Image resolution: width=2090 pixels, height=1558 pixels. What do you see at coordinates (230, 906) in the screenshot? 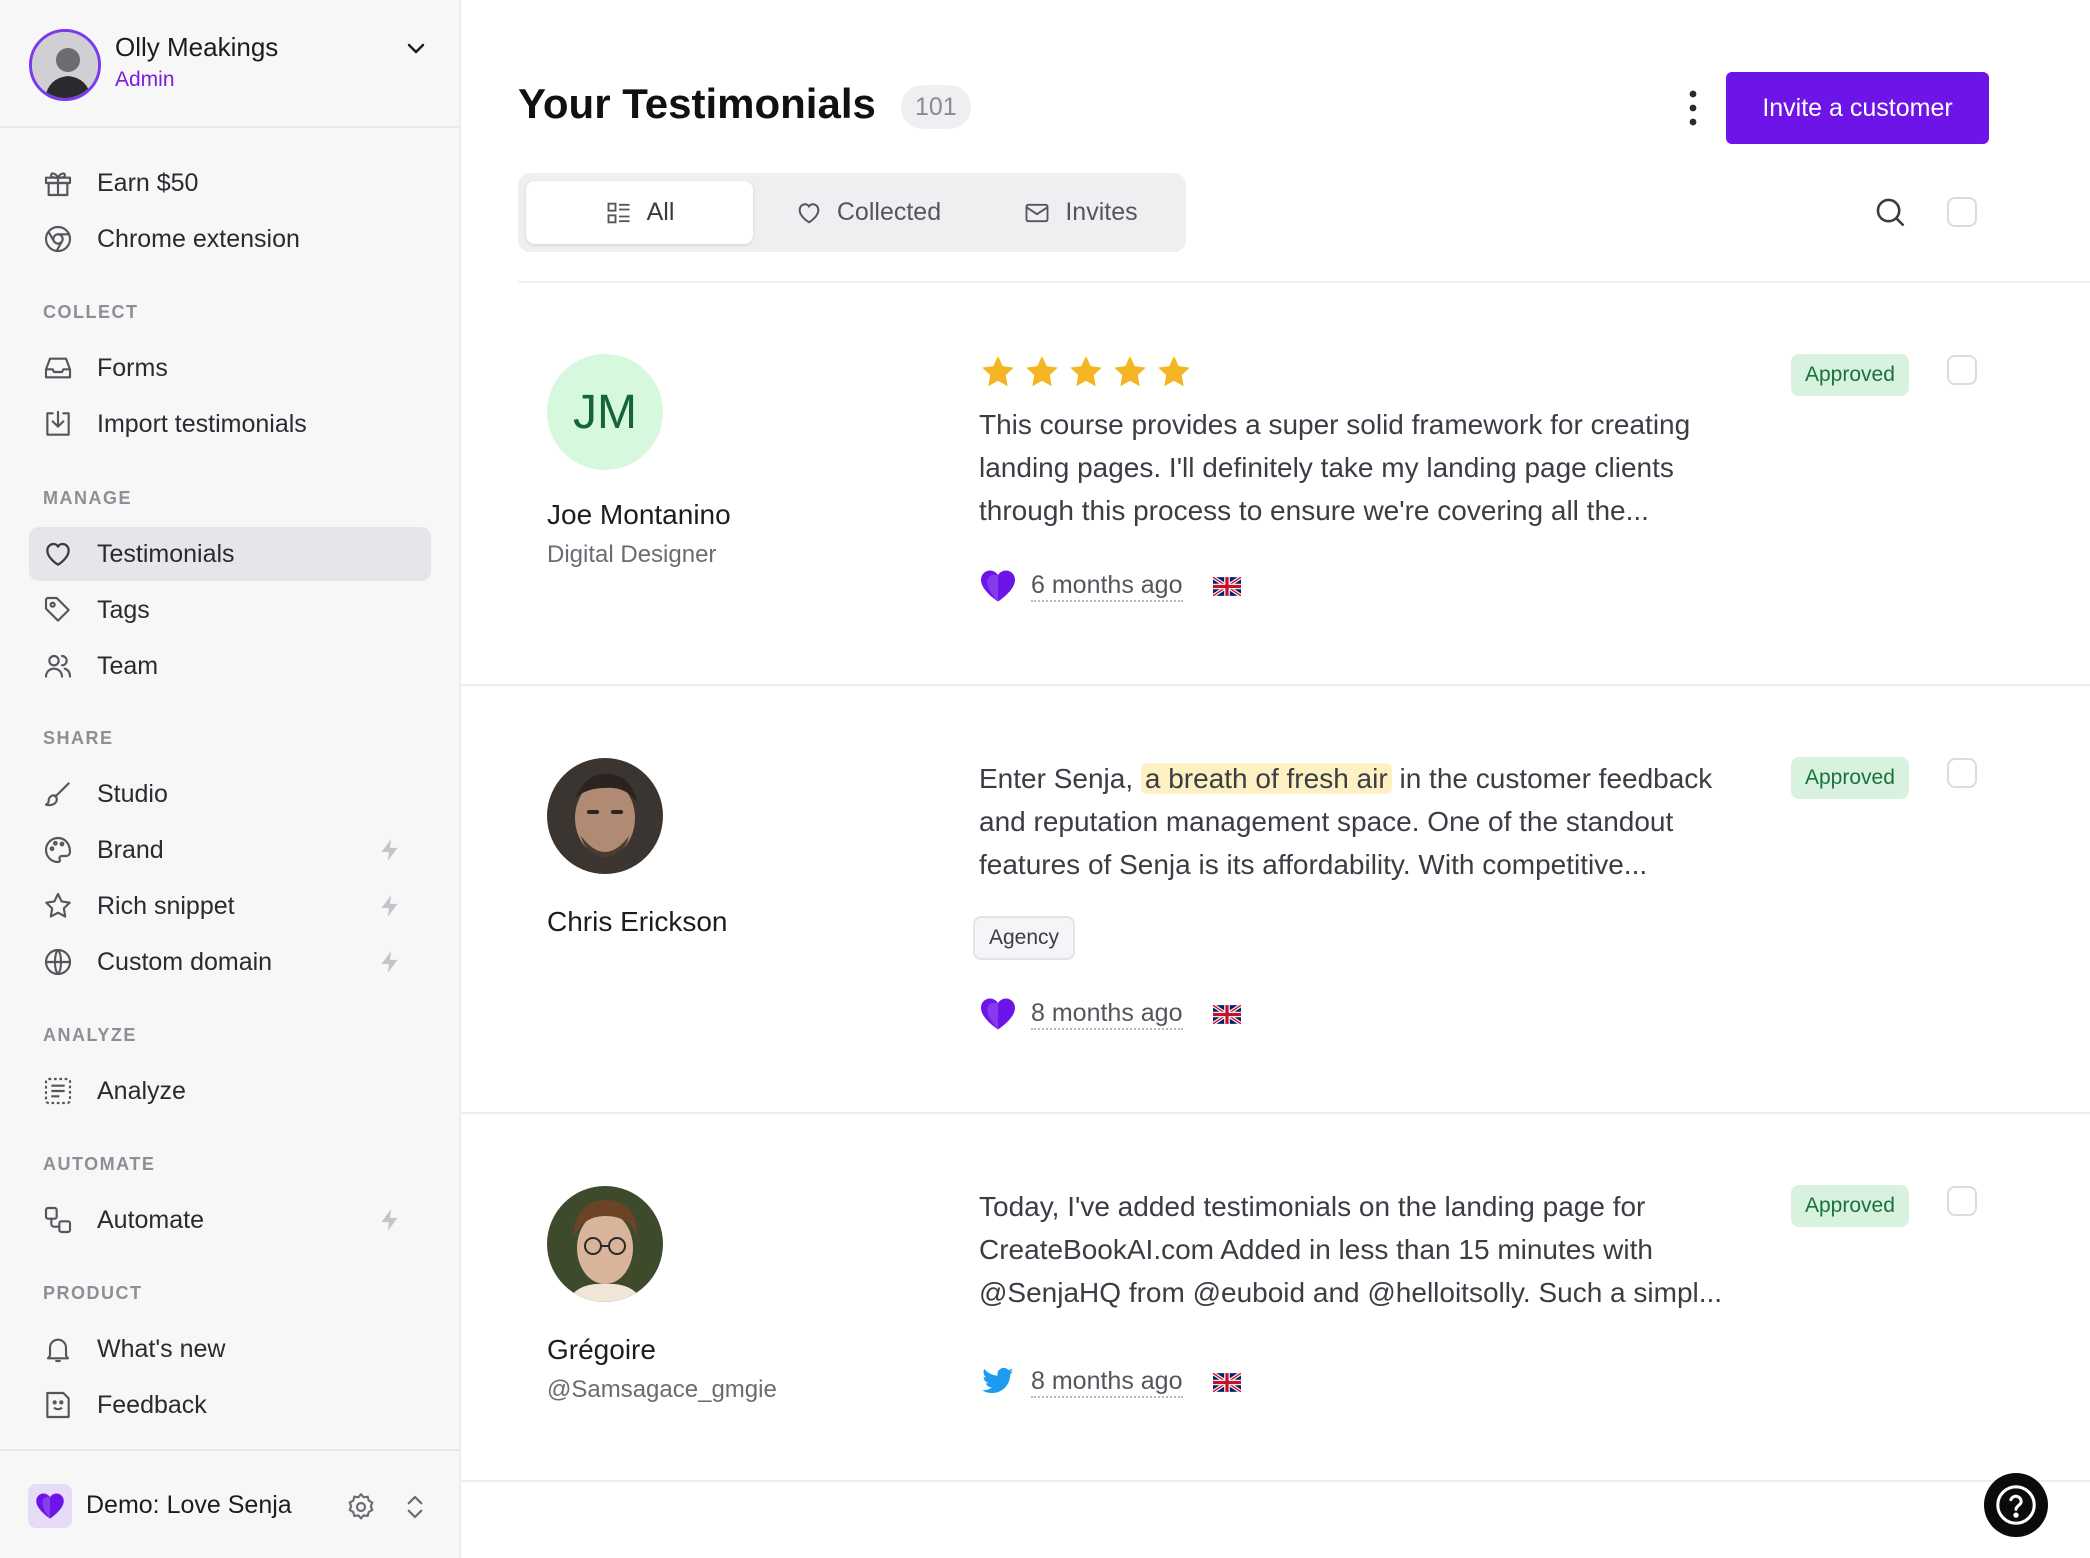
I see `sidebar-item-rich-snippet: Rich snippet` at bounding box center [230, 906].